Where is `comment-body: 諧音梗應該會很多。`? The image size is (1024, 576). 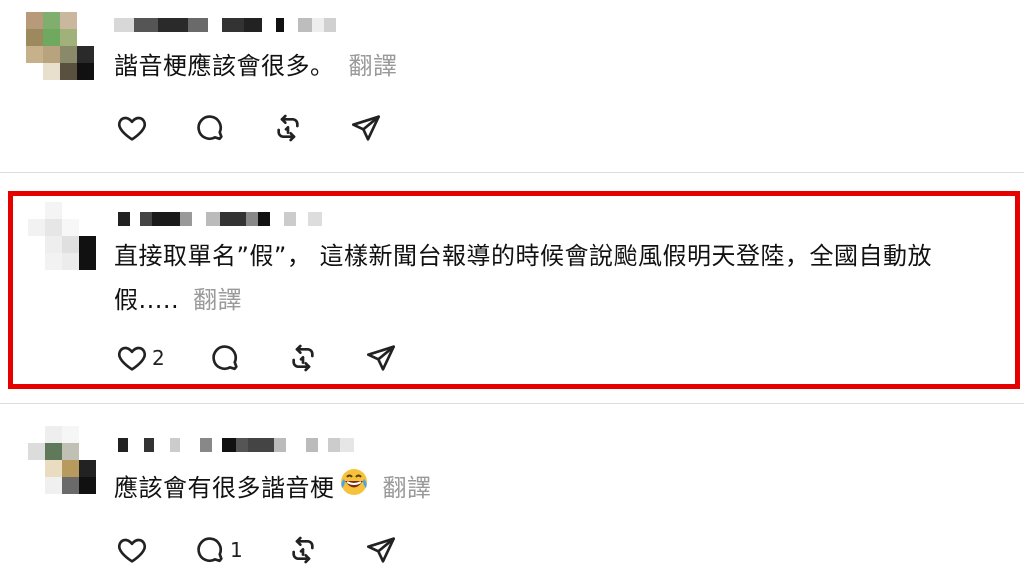
comment-body: 諧音梗應該會很多。 is located at coordinates (224, 66).